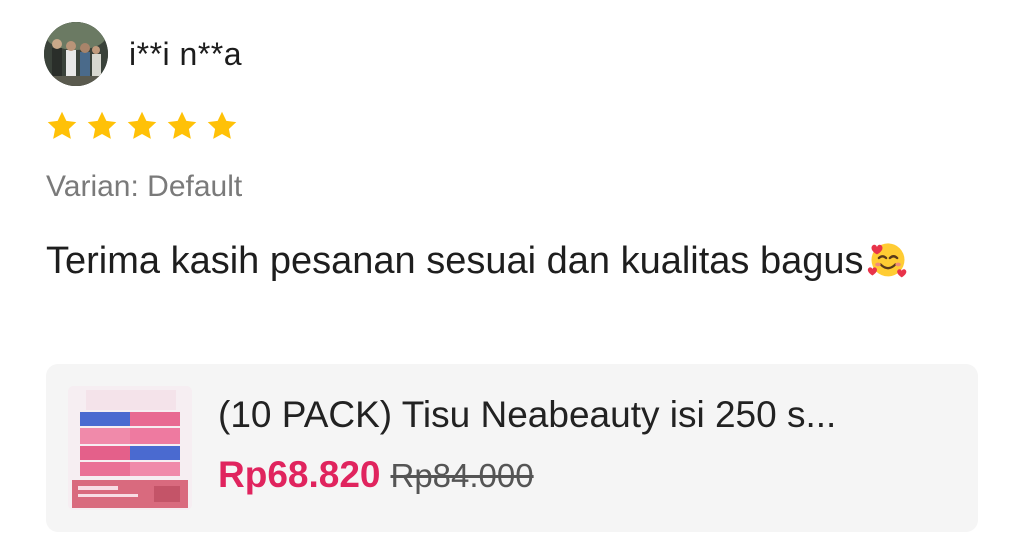 The height and width of the screenshot is (543, 1024). I want to click on user-photo-avatar-icon, so click(76, 54).